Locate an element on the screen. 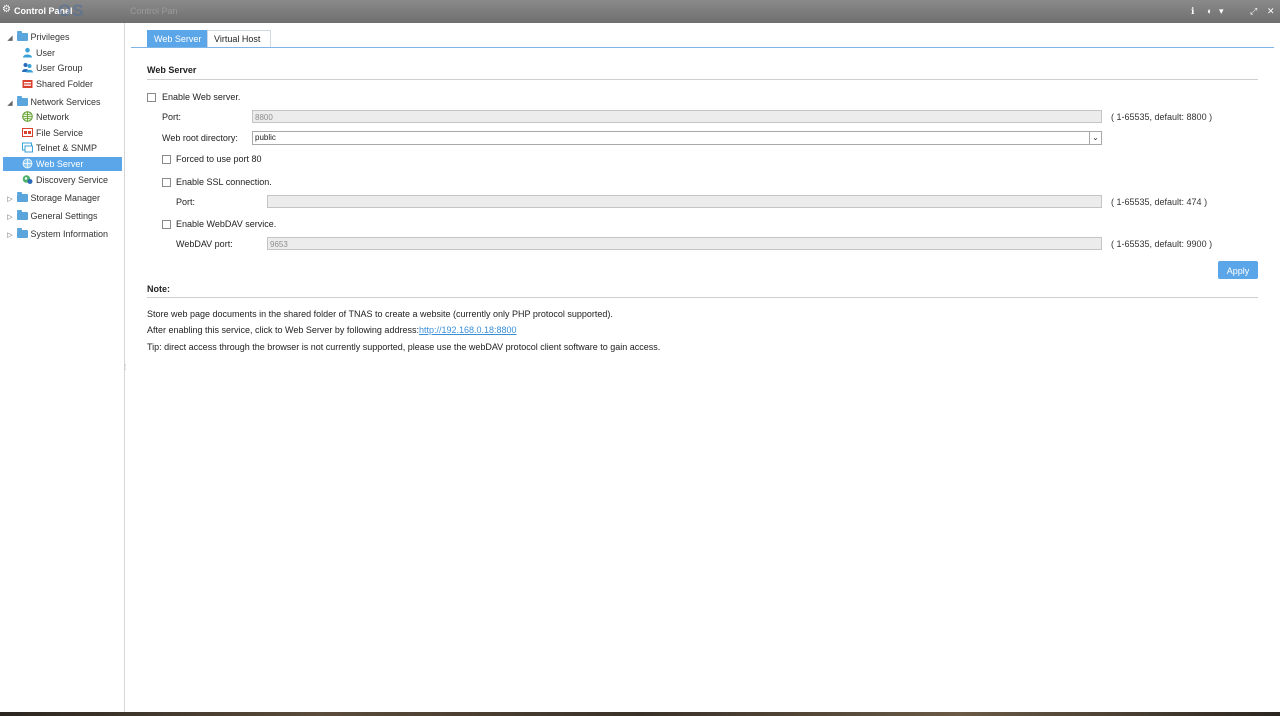 The image size is (1280, 716). sidebar-splitter-handle: ⁞ is located at coordinates (125, 368).